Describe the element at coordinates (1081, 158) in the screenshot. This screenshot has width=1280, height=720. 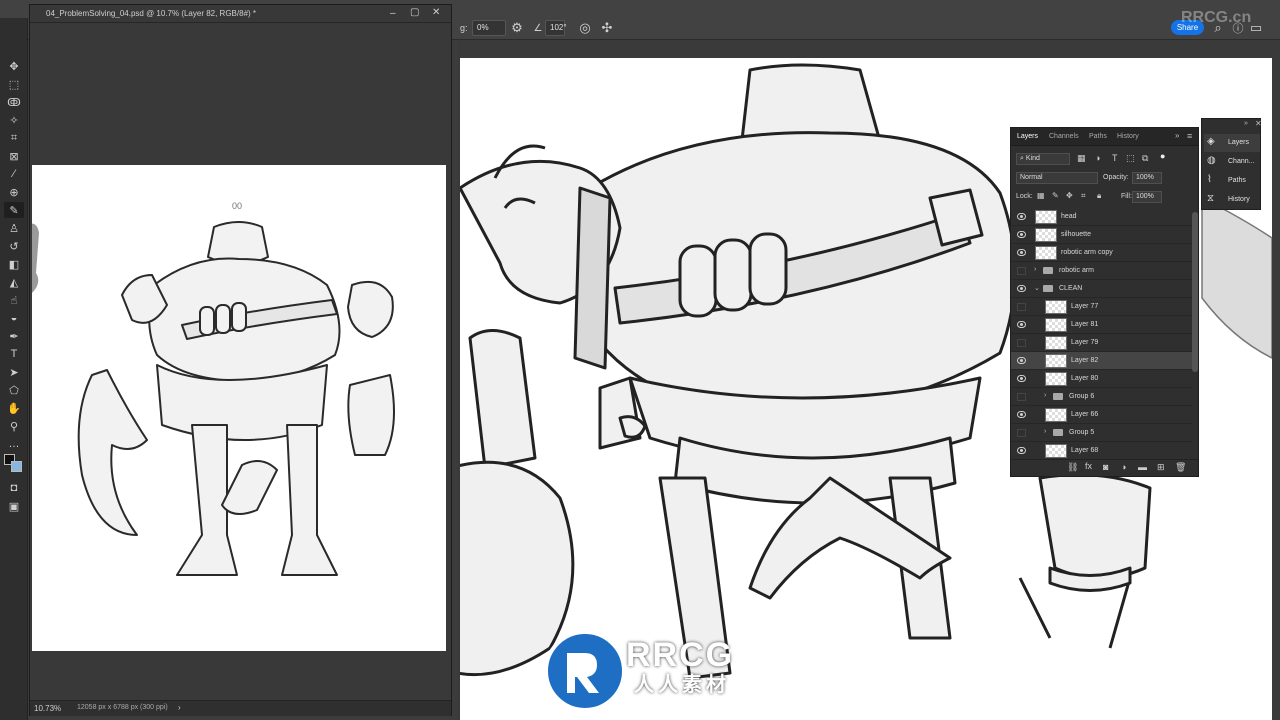
I see `filter-pixel-icon: ▦` at that location.